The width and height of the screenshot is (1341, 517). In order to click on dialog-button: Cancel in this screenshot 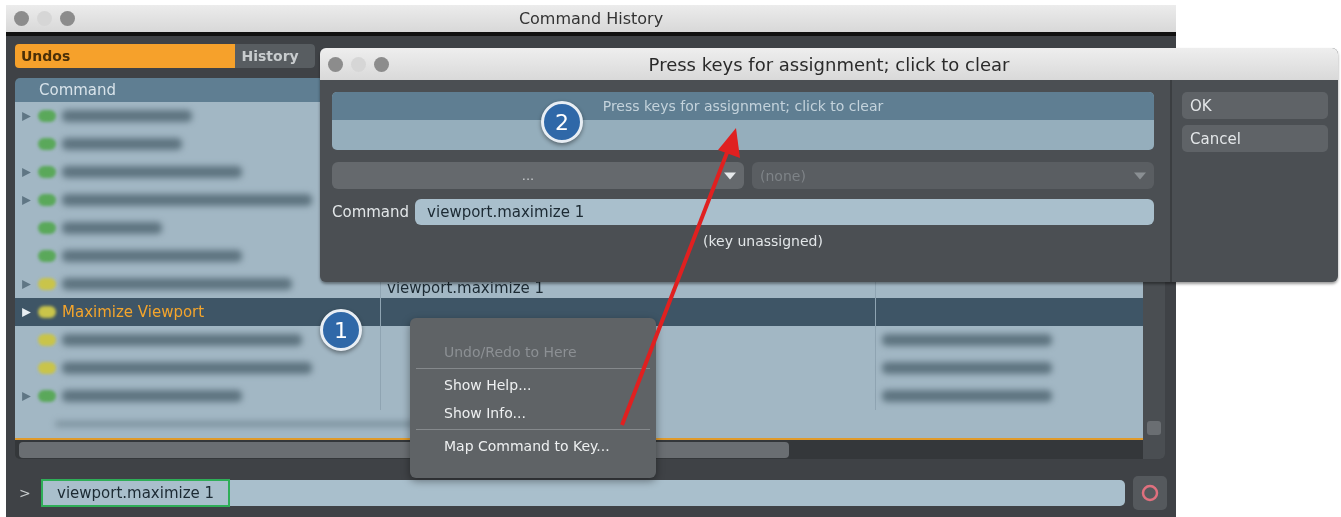, I will do `click(1255, 138)`.